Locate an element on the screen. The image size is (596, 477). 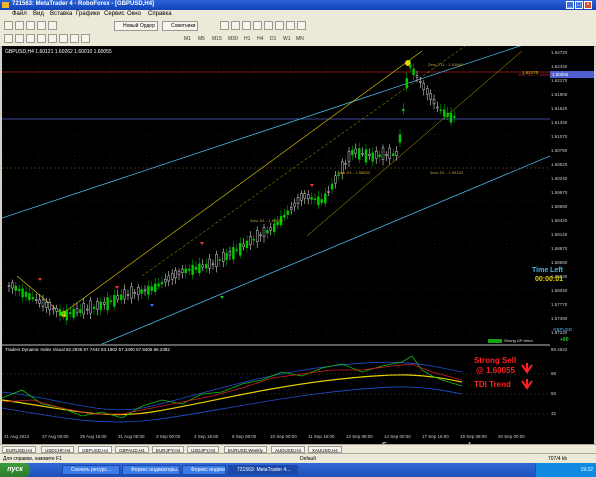
tdi-upper-band is located at coordinates (232, 386).